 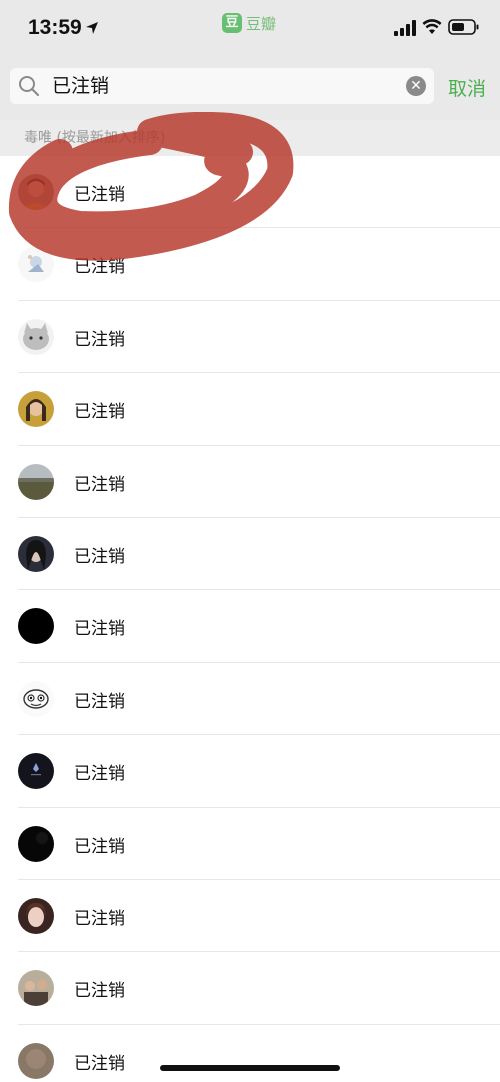 I want to click on location-arrow-icon, so click(x=92, y=28).